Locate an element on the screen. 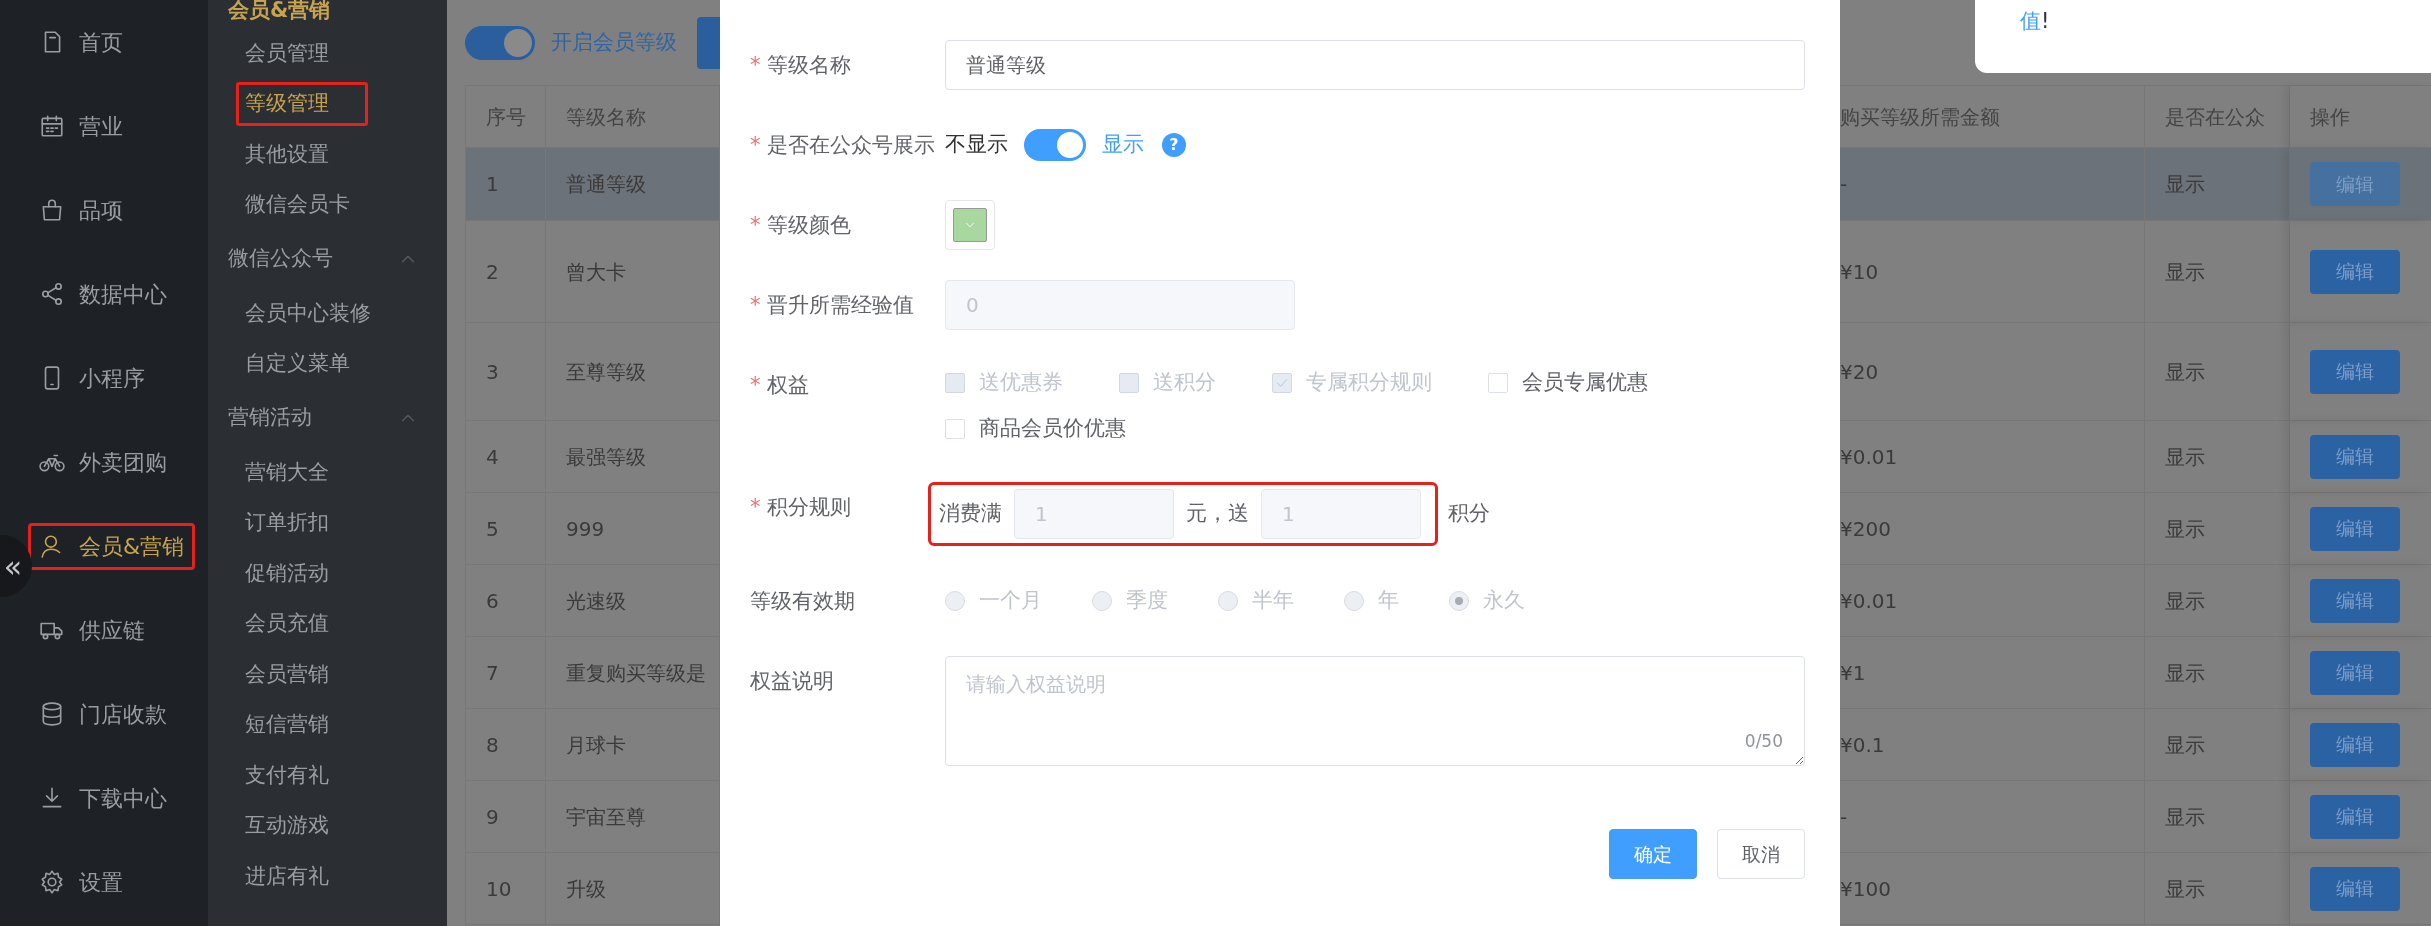  table-cell: 5 is located at coordinates (506, 529).